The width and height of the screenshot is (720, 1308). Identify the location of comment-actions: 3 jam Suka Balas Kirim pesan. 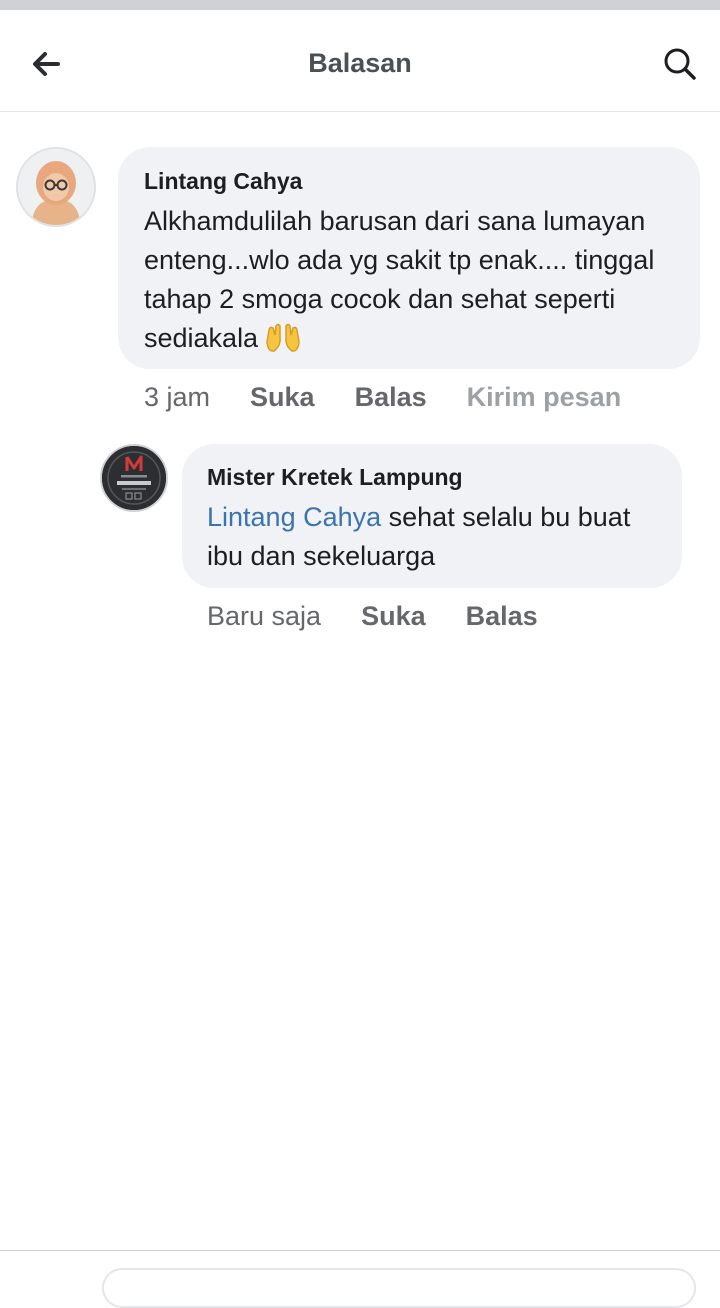
(382, 397).